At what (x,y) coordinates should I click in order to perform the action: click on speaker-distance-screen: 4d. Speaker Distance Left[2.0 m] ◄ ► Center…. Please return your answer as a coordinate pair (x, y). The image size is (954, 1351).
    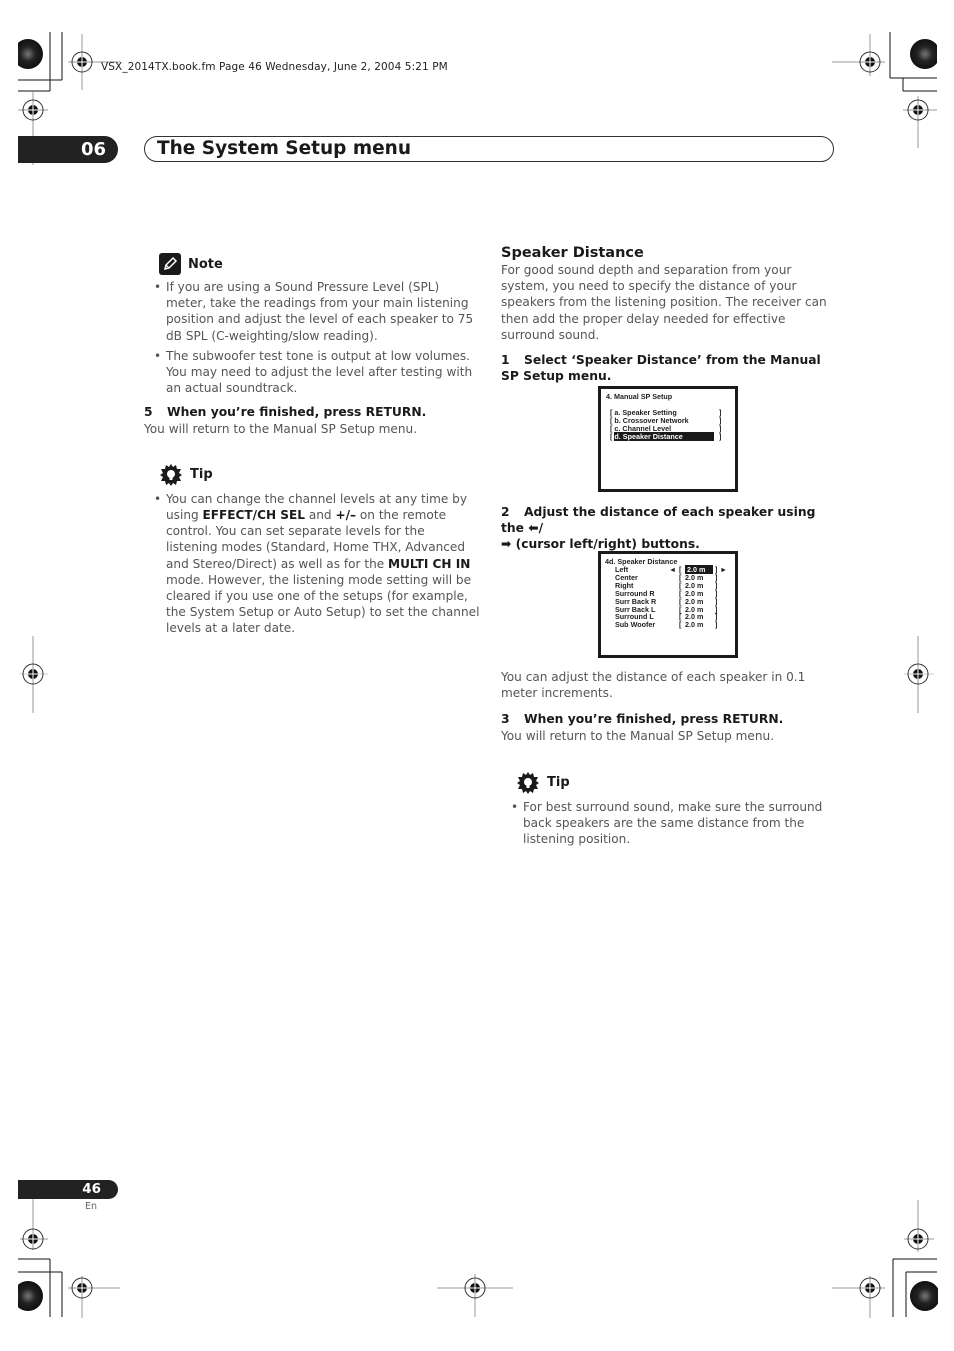
    Looking at the image, I should click on (668, 604).